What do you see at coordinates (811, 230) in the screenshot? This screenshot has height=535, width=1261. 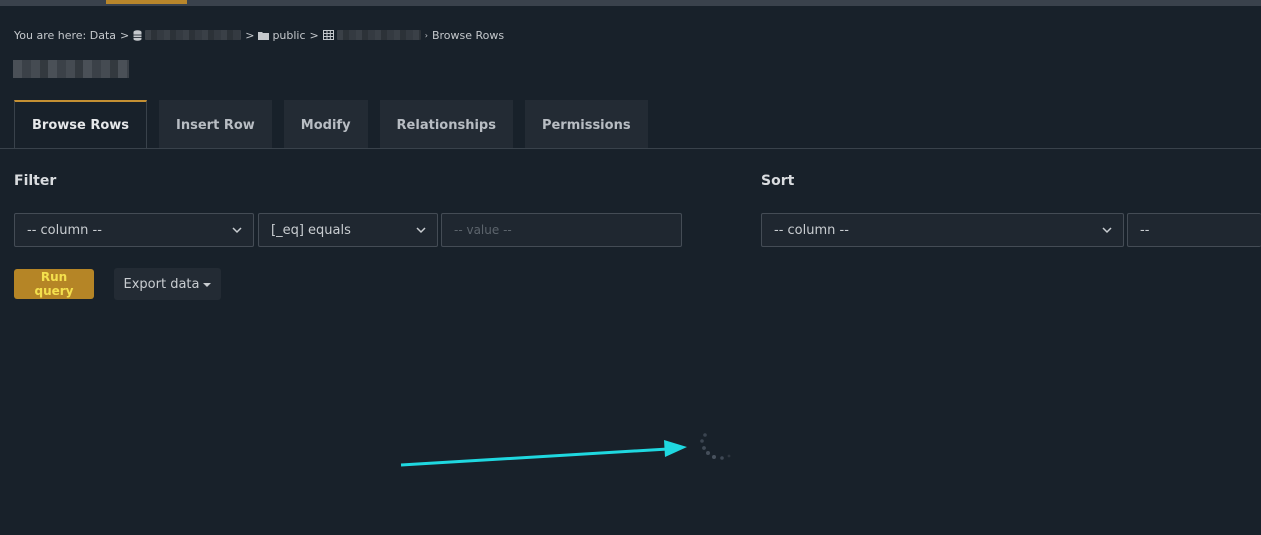 I see `sort-column-value: -- column --` at bounding box center [811, 230].